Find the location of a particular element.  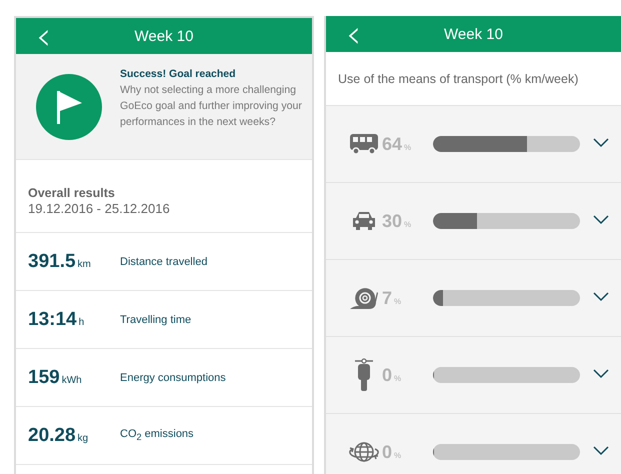

date-range: 19.12.2016 - 25.12.2016 is located at coordinates (99, 208).